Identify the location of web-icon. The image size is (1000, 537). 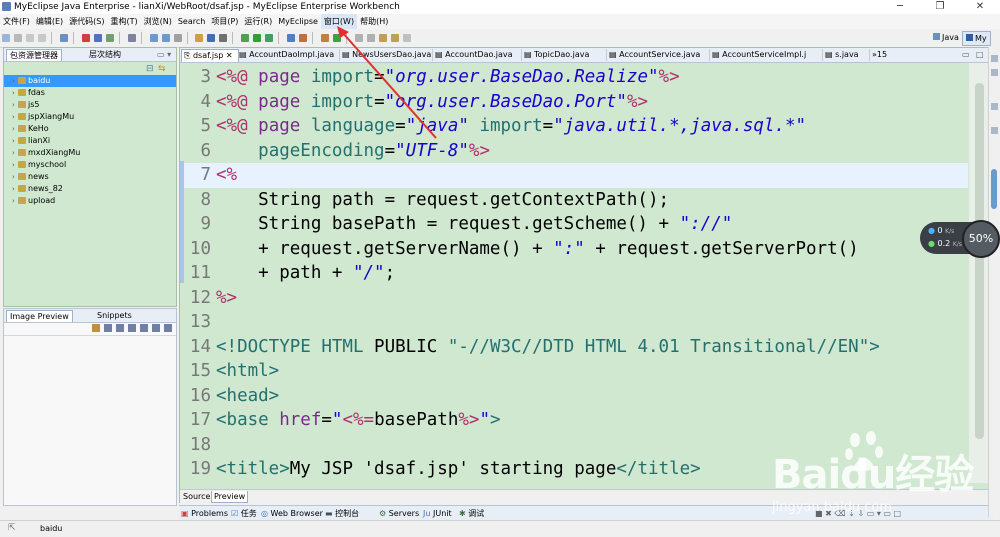
(177, 38).